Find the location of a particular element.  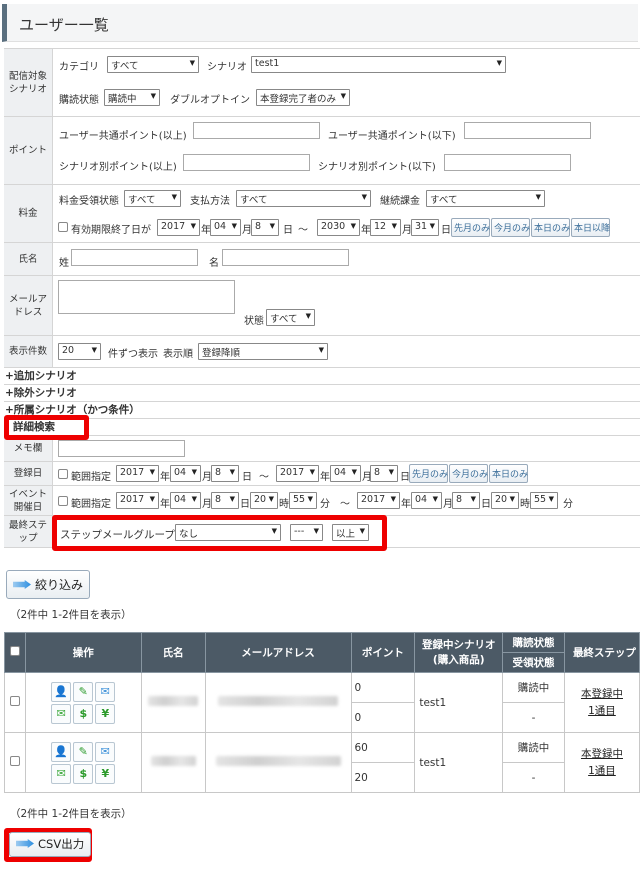

scenario-min-input is located at coordinates (246, 162).